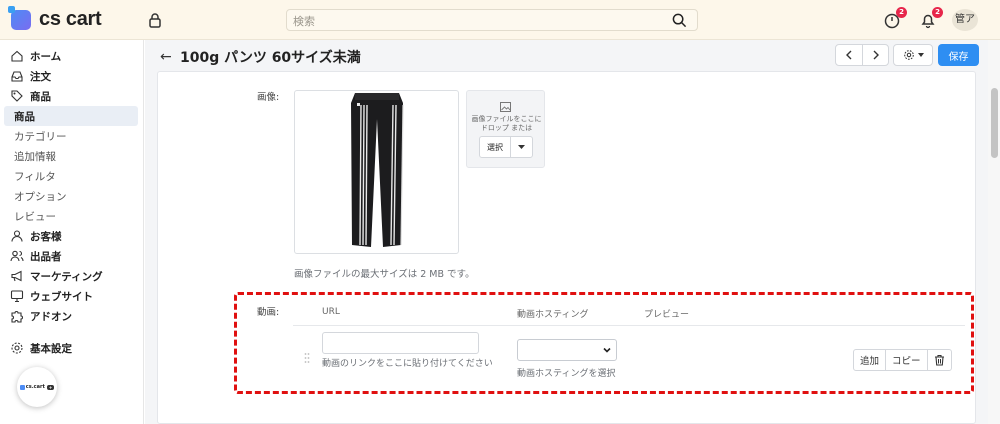  What do you see at coordinates (270, 58) in the screenshot?
I see `page-title: 100g パンツ 60サイズ未満` at bounding box center [270, 58].